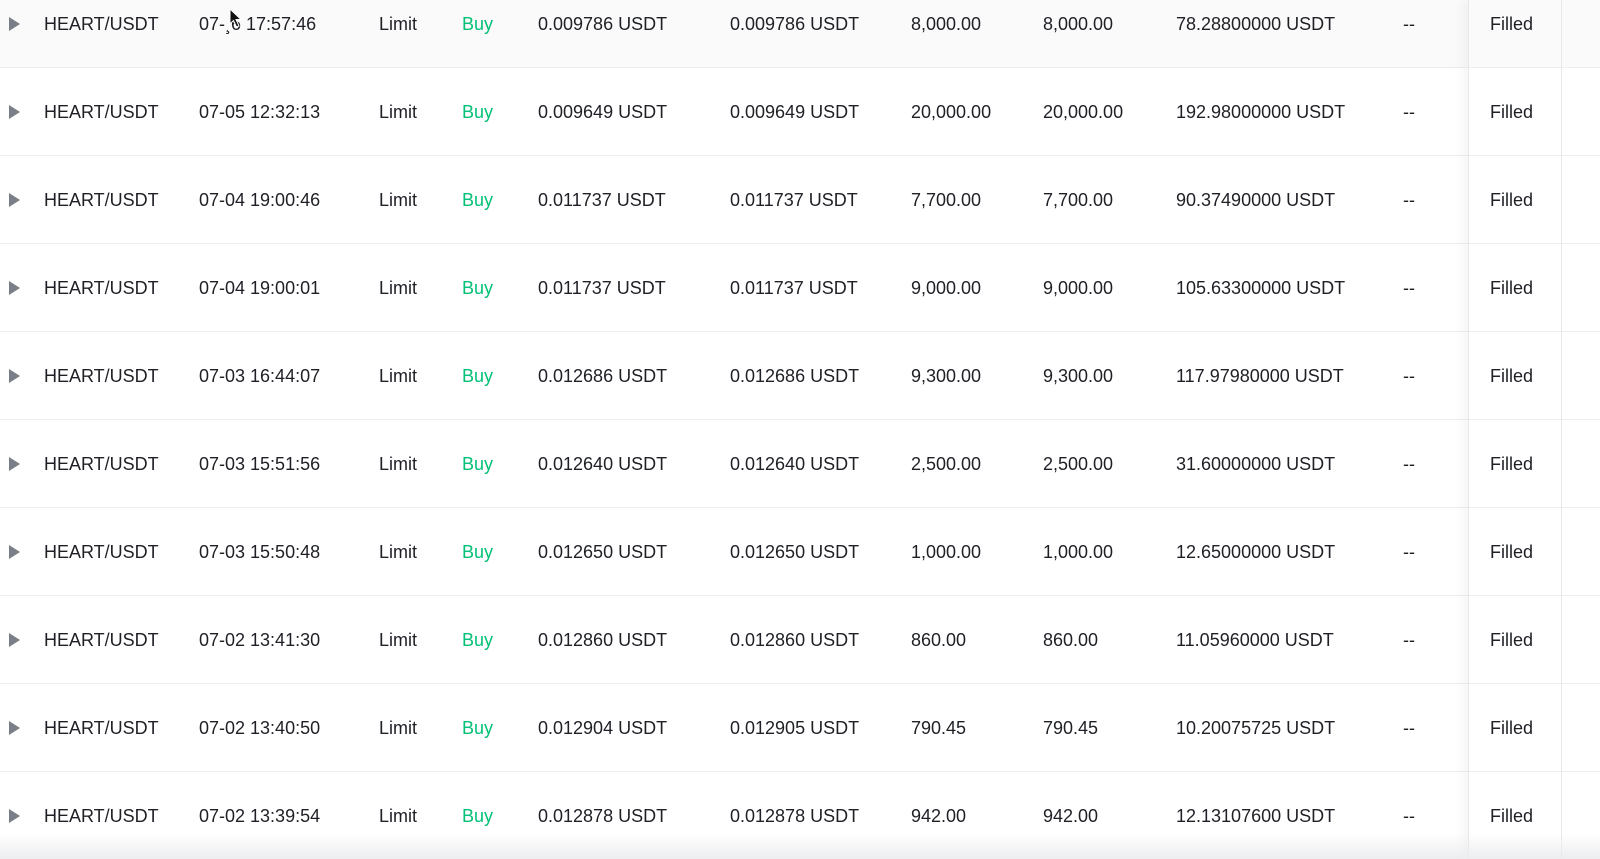 The height and width of the screenshot is (859, 1600). Describe the element at coordinates (603, 24) in the screenshot. I see `price-cell: 0.009786 USDT` at that location.